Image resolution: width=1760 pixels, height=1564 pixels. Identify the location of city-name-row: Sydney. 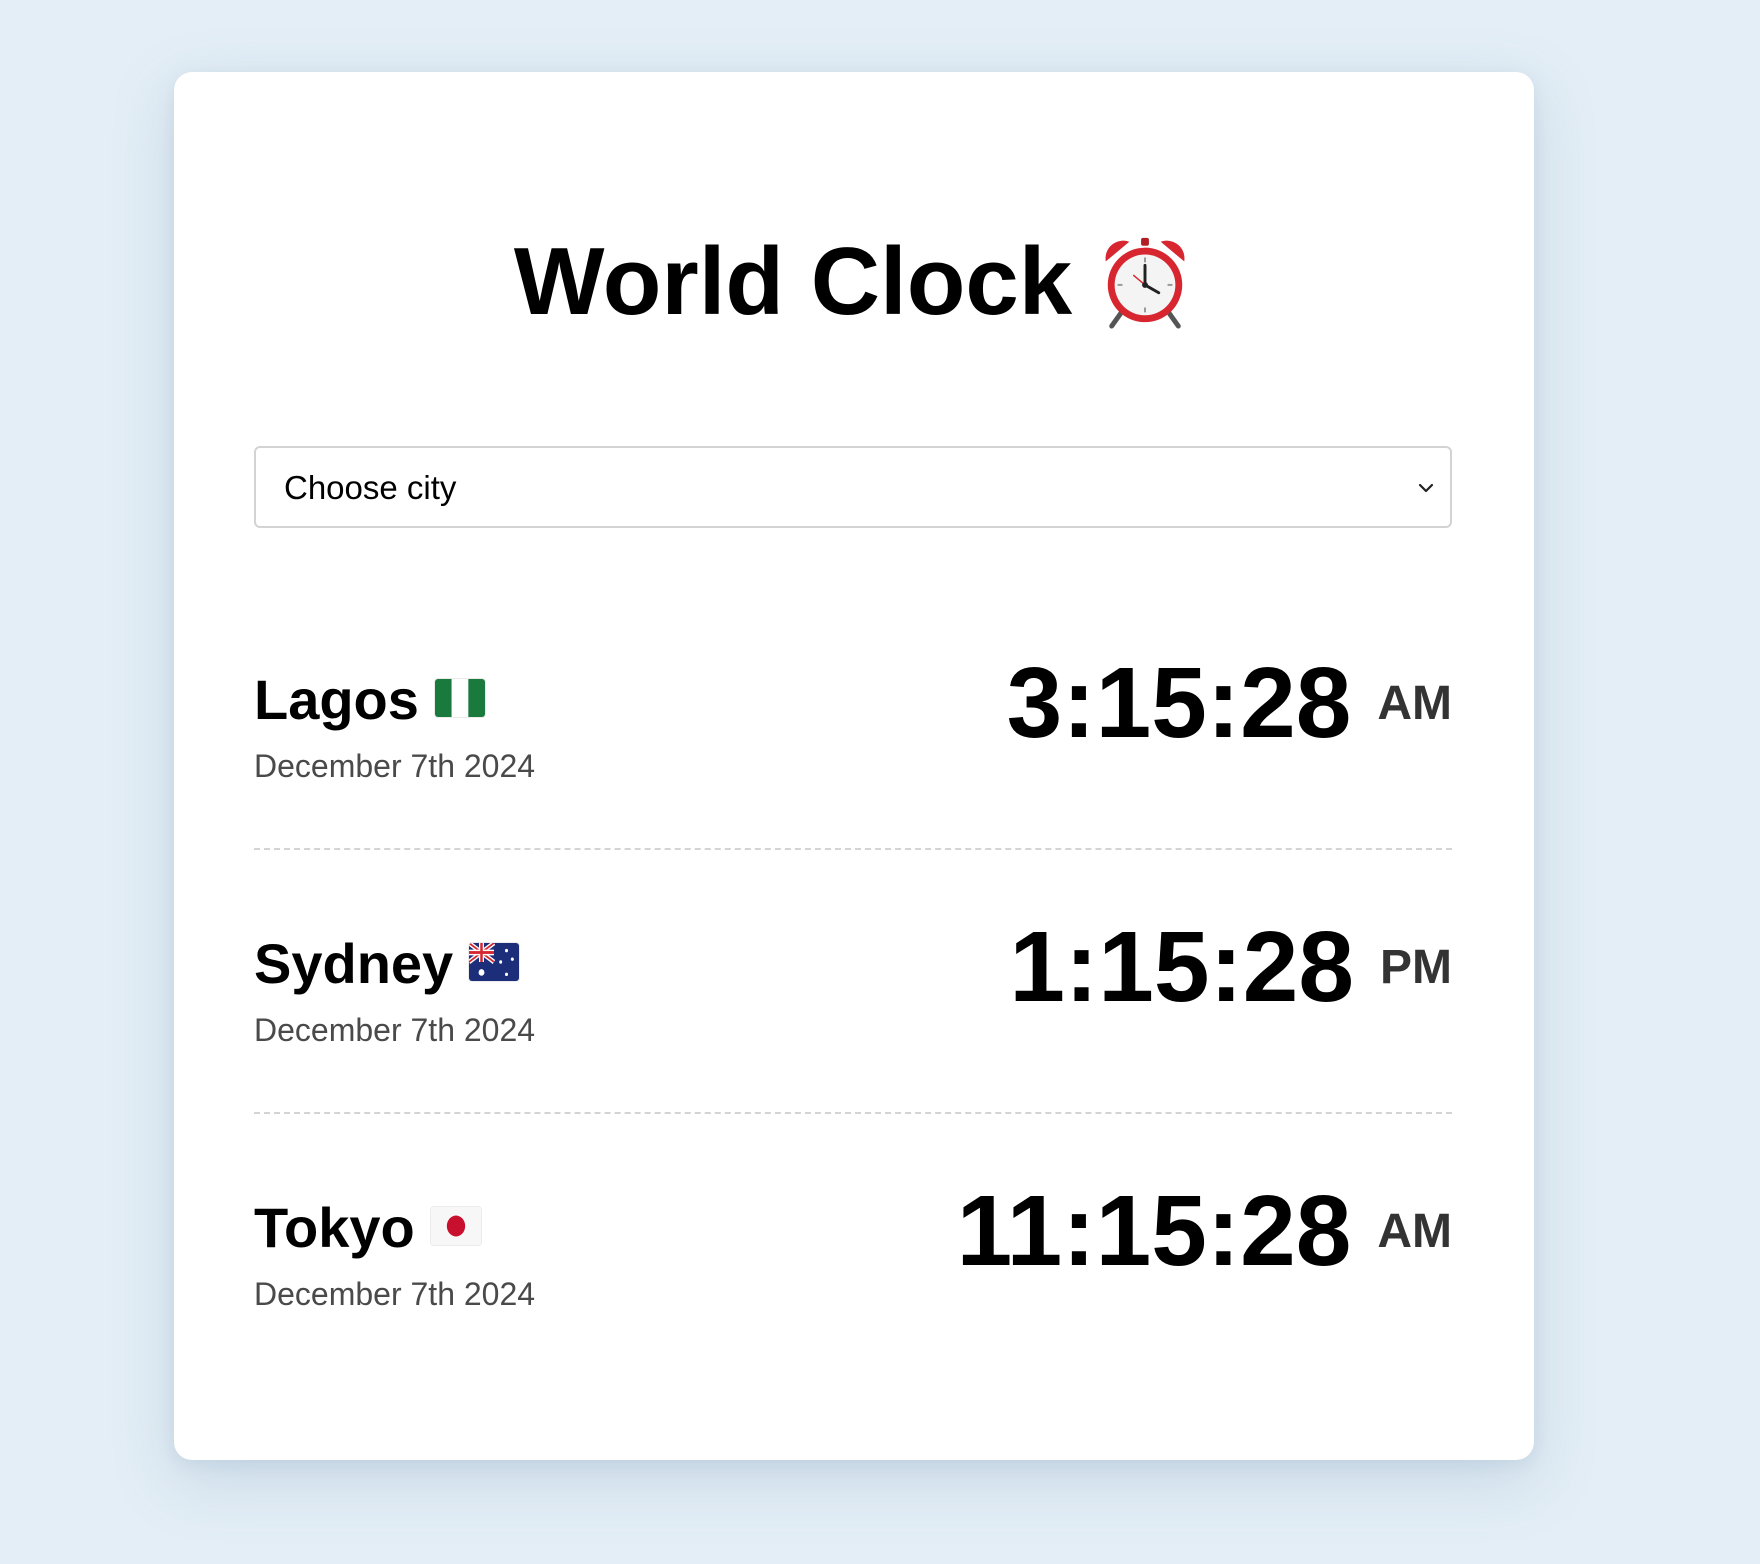
(387, 964).